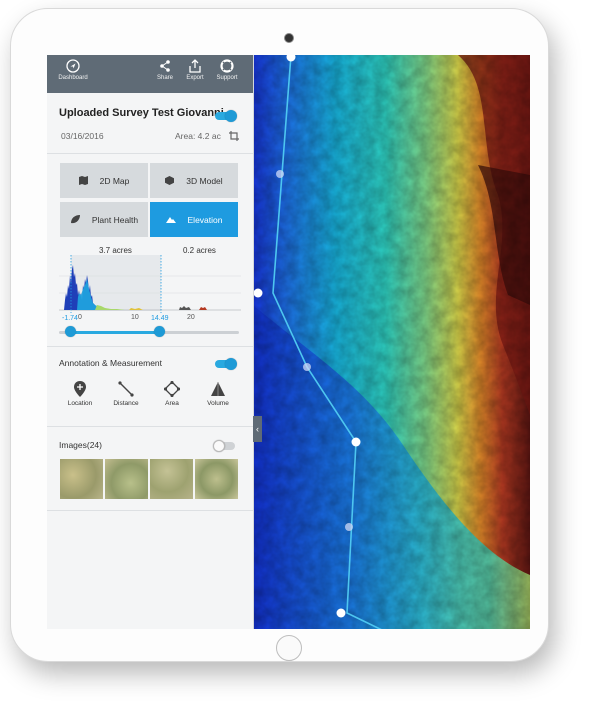 The image size is (595, 708). What do you see at coordinates (126, 389) in the screenshot?
I see `distance-line-icon` at bounding box center [126, 389].